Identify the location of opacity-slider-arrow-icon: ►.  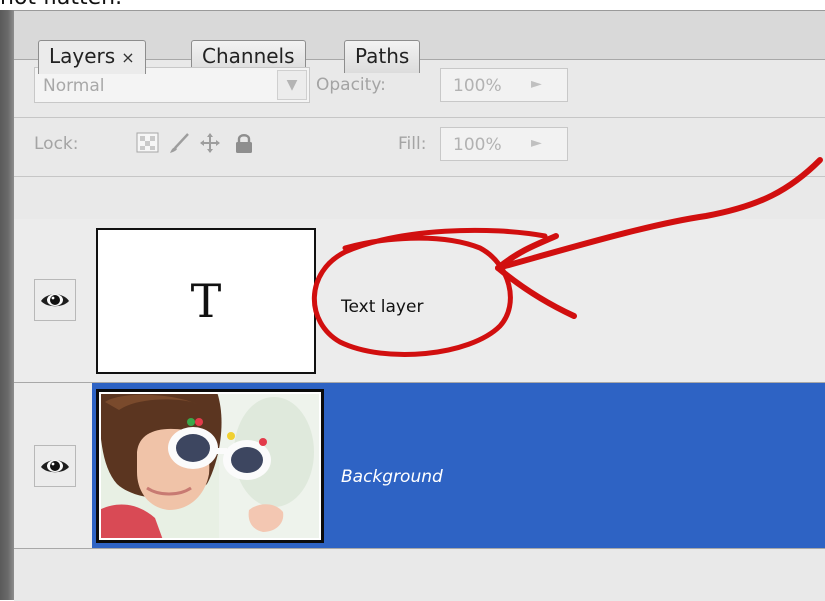
(536, 84).